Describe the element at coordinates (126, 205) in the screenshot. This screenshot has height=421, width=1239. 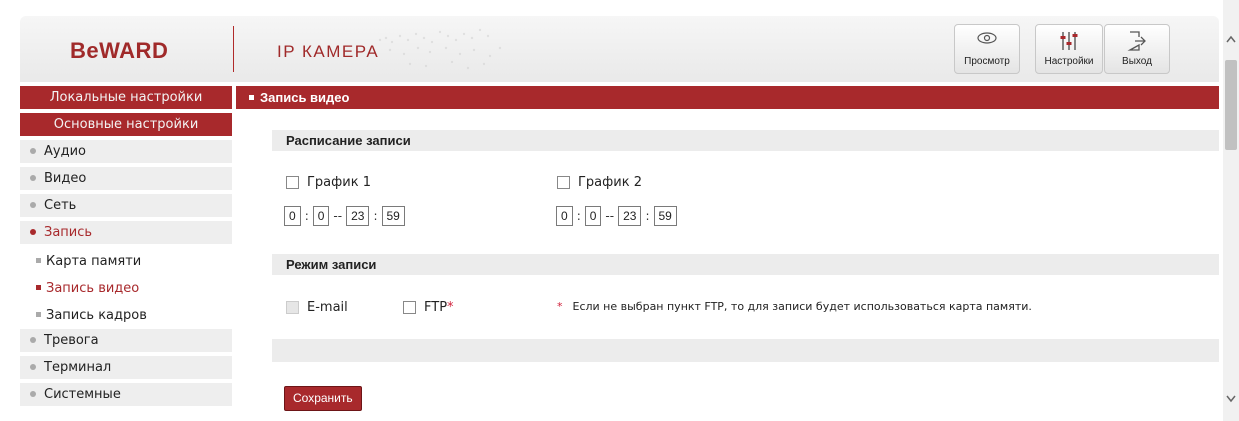
I see `sidebar-item-network: Сеть` at that location.